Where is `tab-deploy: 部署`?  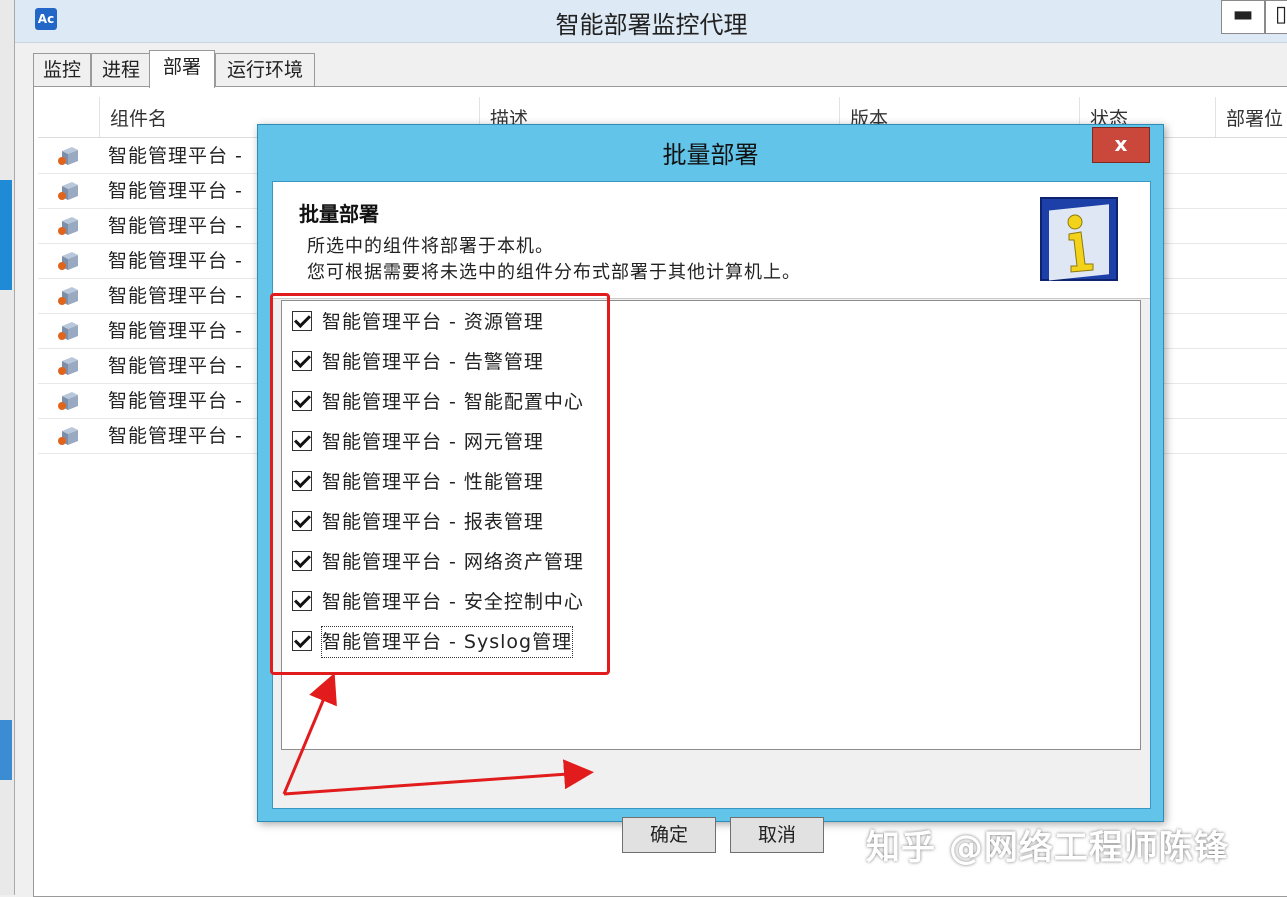 tab-deploy: 部署 is located at coordinates (182, 69).